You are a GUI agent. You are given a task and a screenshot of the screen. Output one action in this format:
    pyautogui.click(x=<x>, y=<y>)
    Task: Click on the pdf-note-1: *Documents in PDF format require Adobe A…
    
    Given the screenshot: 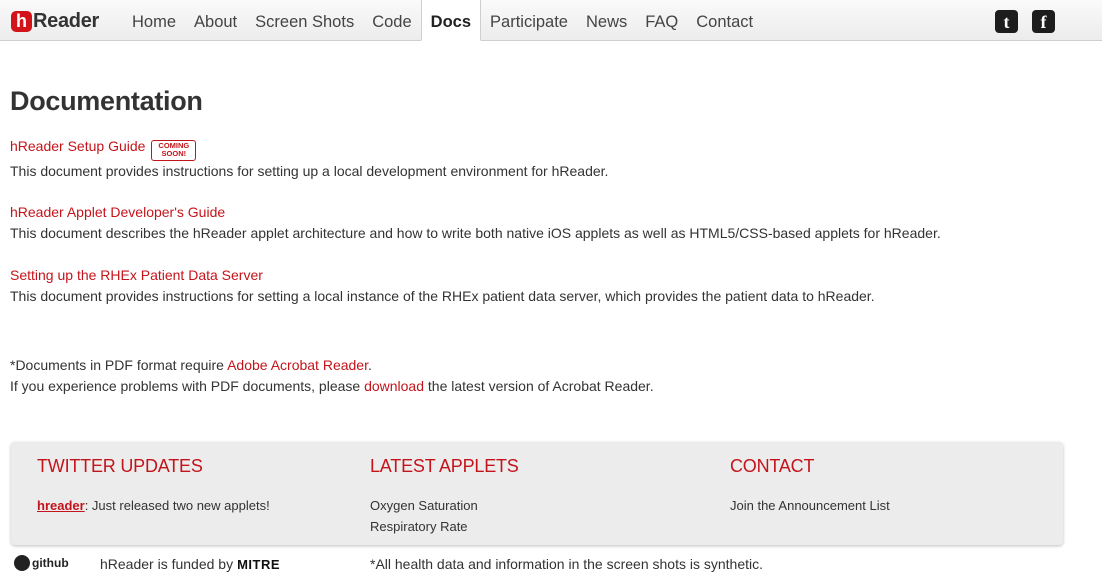 What is the action you would take?
    pyautogui.click(x=332, y=365)
    